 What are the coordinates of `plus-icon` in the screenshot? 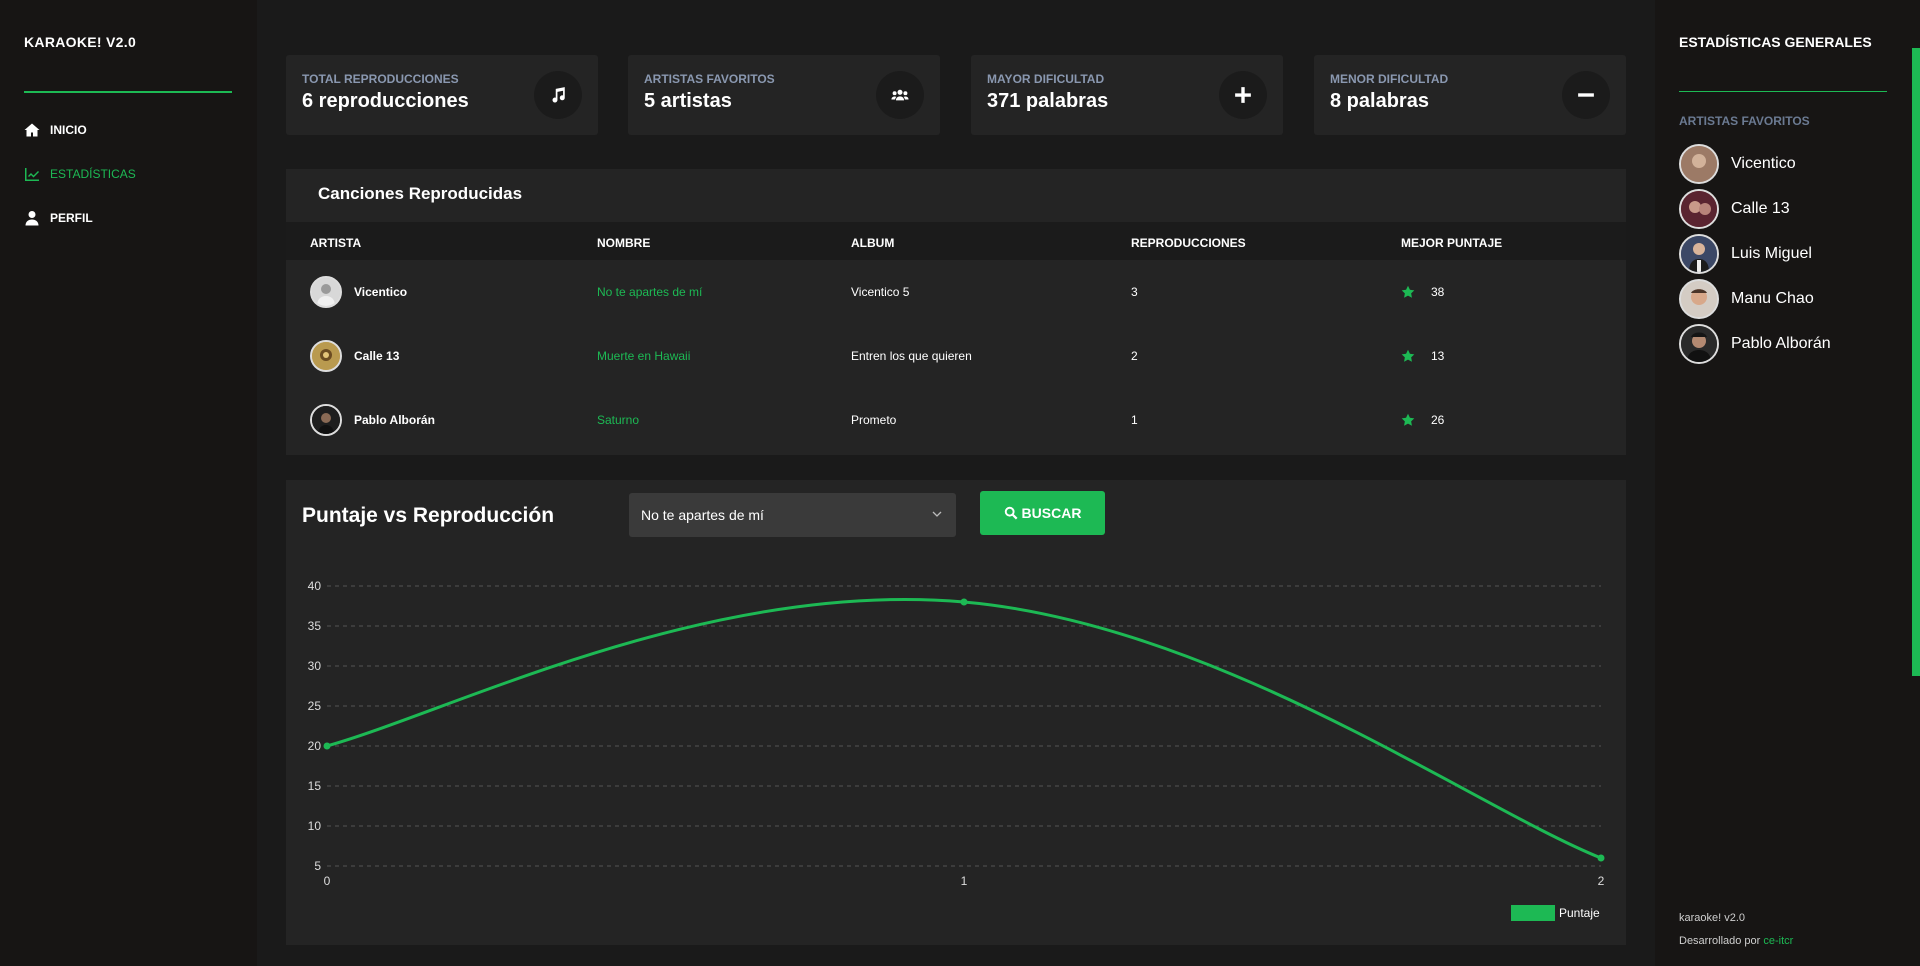 It's located at (1243, 95).